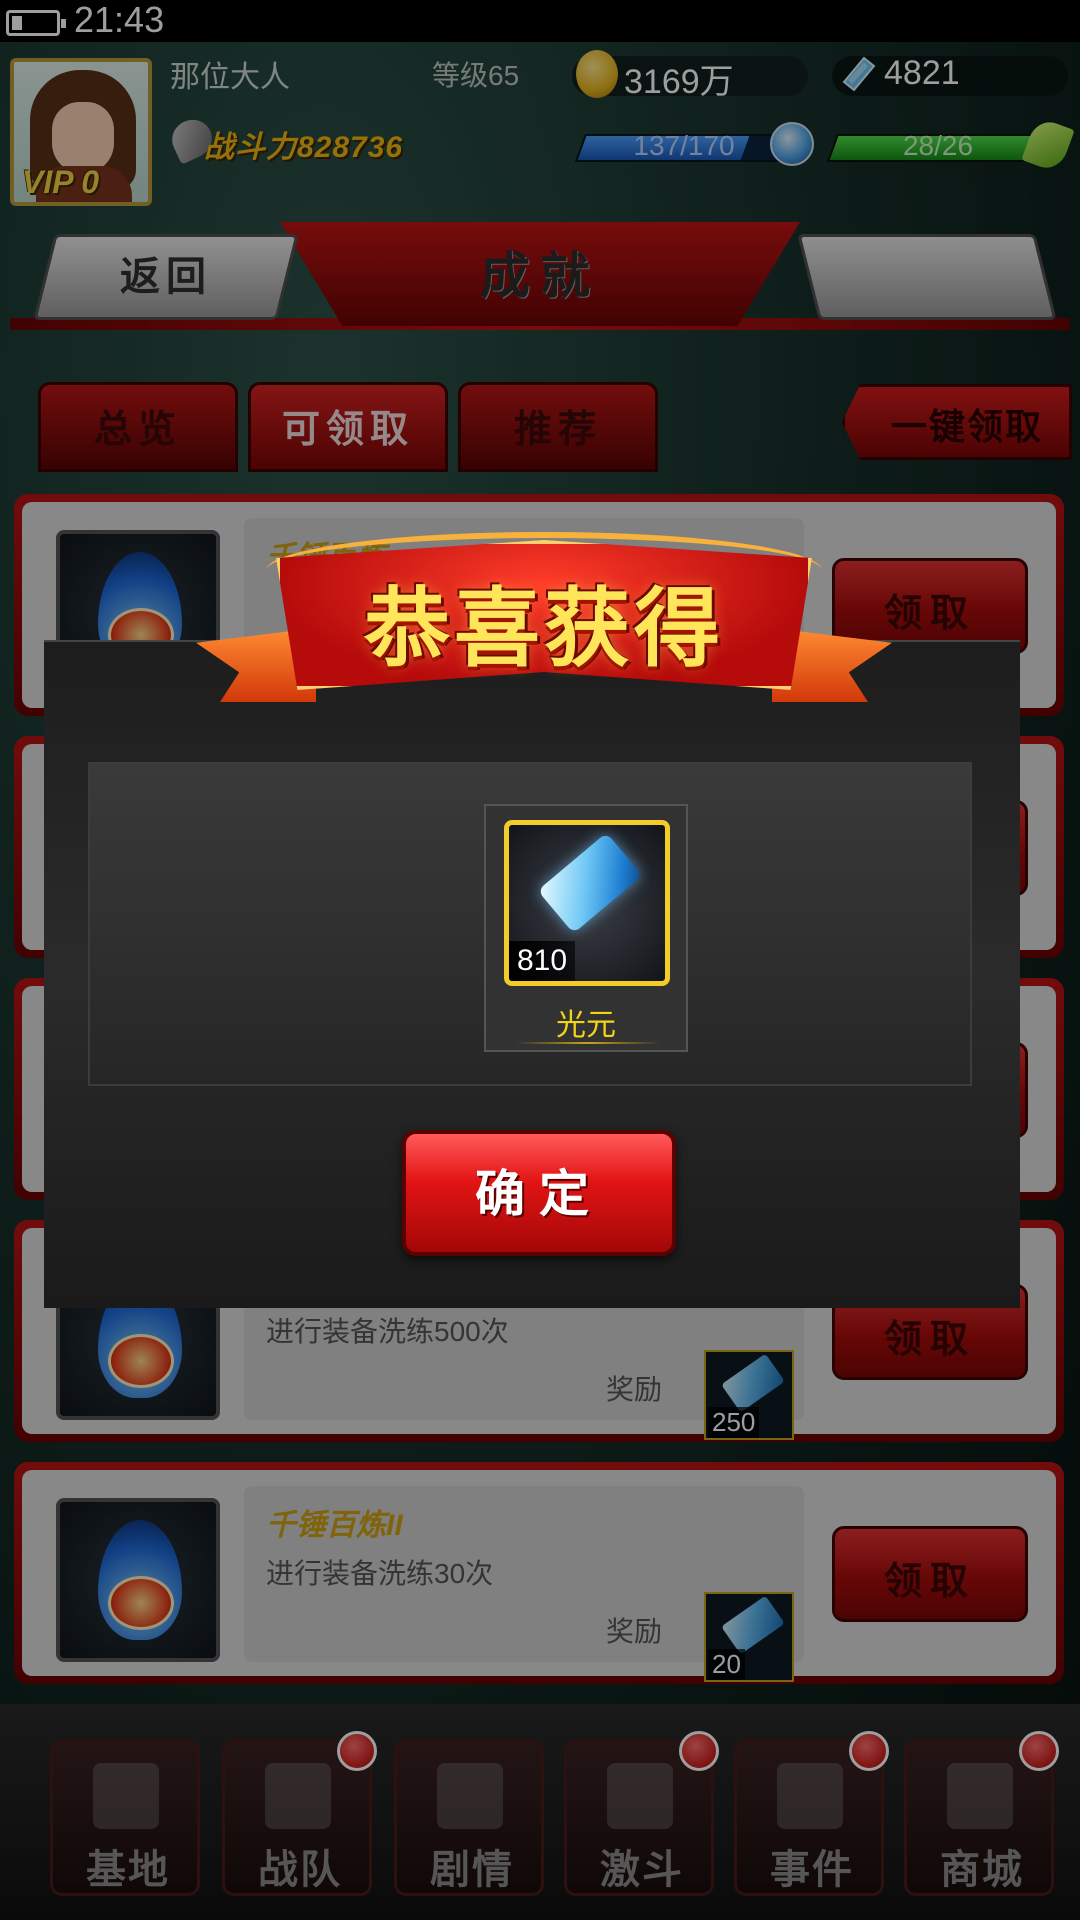 This screenshot has height=1920, width=1080. Describe the element at coordinates (539, 1190) in the screenshot. I see `confirm-button-label: 确定` at that location.